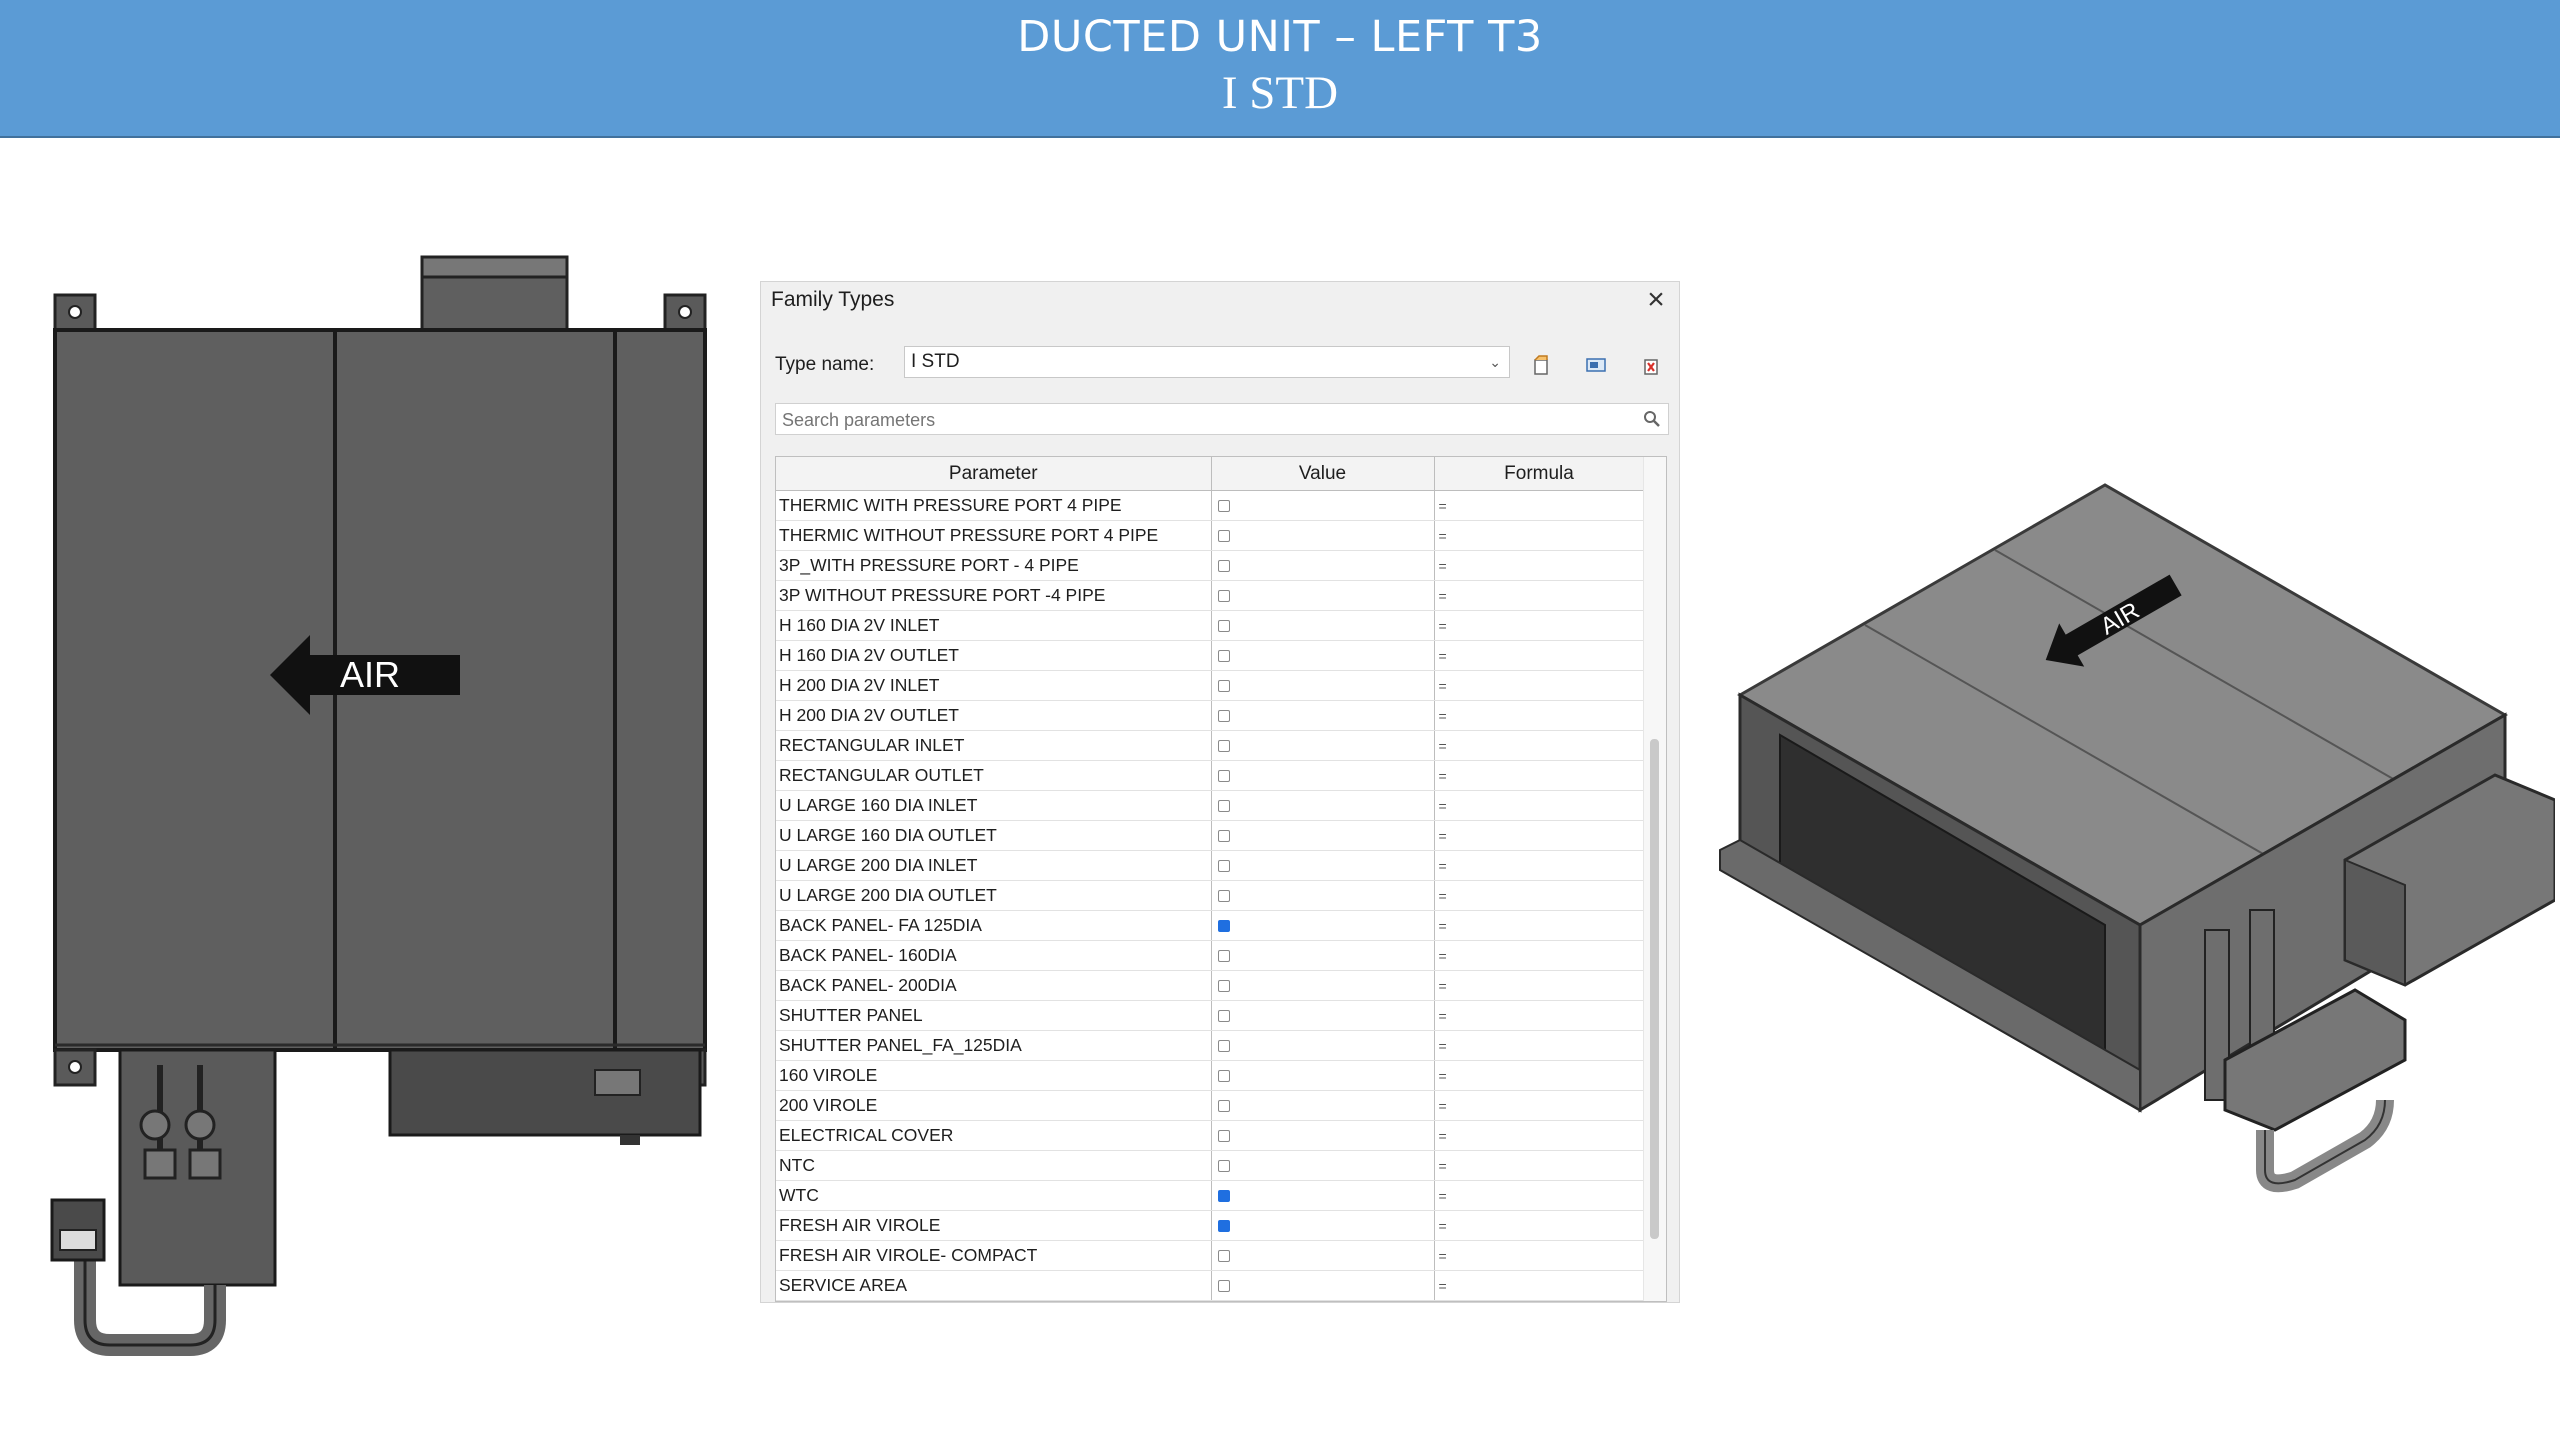 The image size is (2560, 1440). I want to click on table-row: BACK PANEL- 160DIA =, so click(1210, 955).